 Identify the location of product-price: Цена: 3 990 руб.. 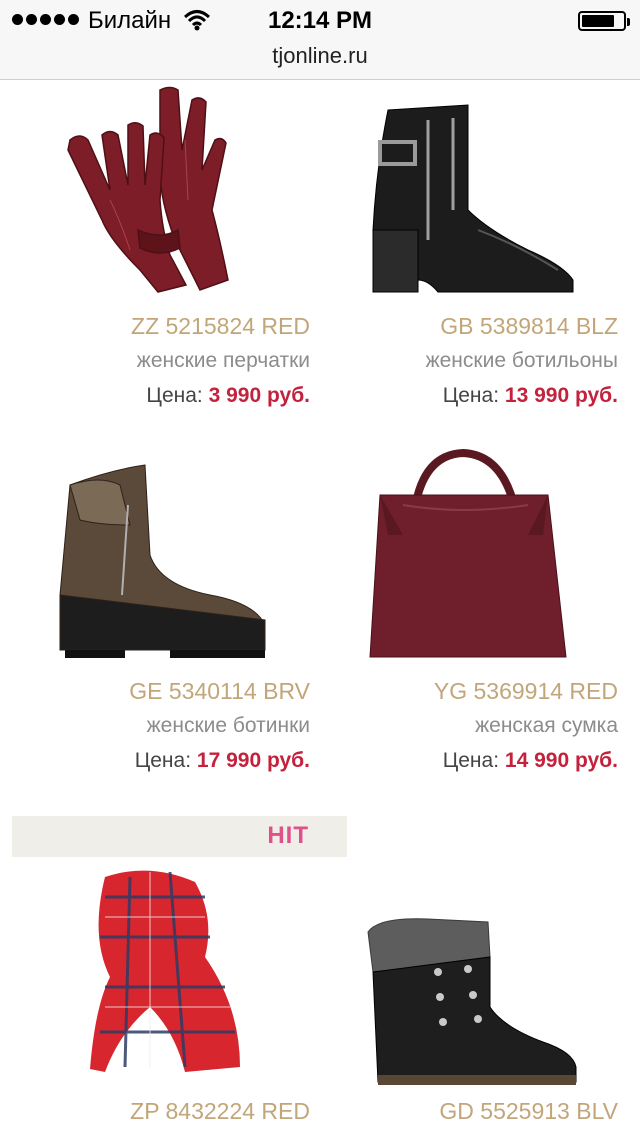
(228, 396).